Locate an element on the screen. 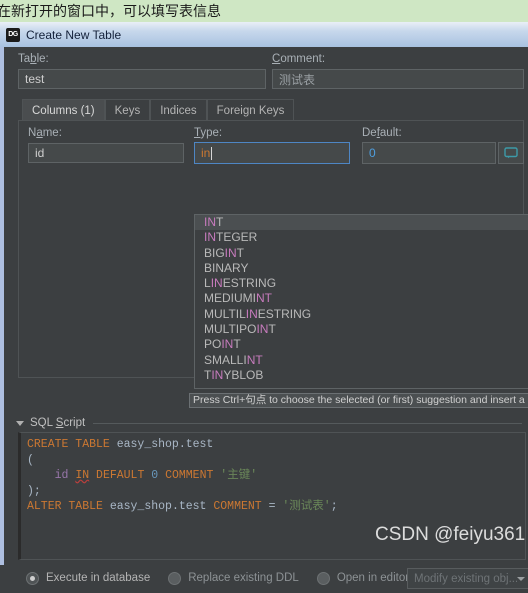  datagrip-logo-icon: DG is located at coordinates (13, 34).